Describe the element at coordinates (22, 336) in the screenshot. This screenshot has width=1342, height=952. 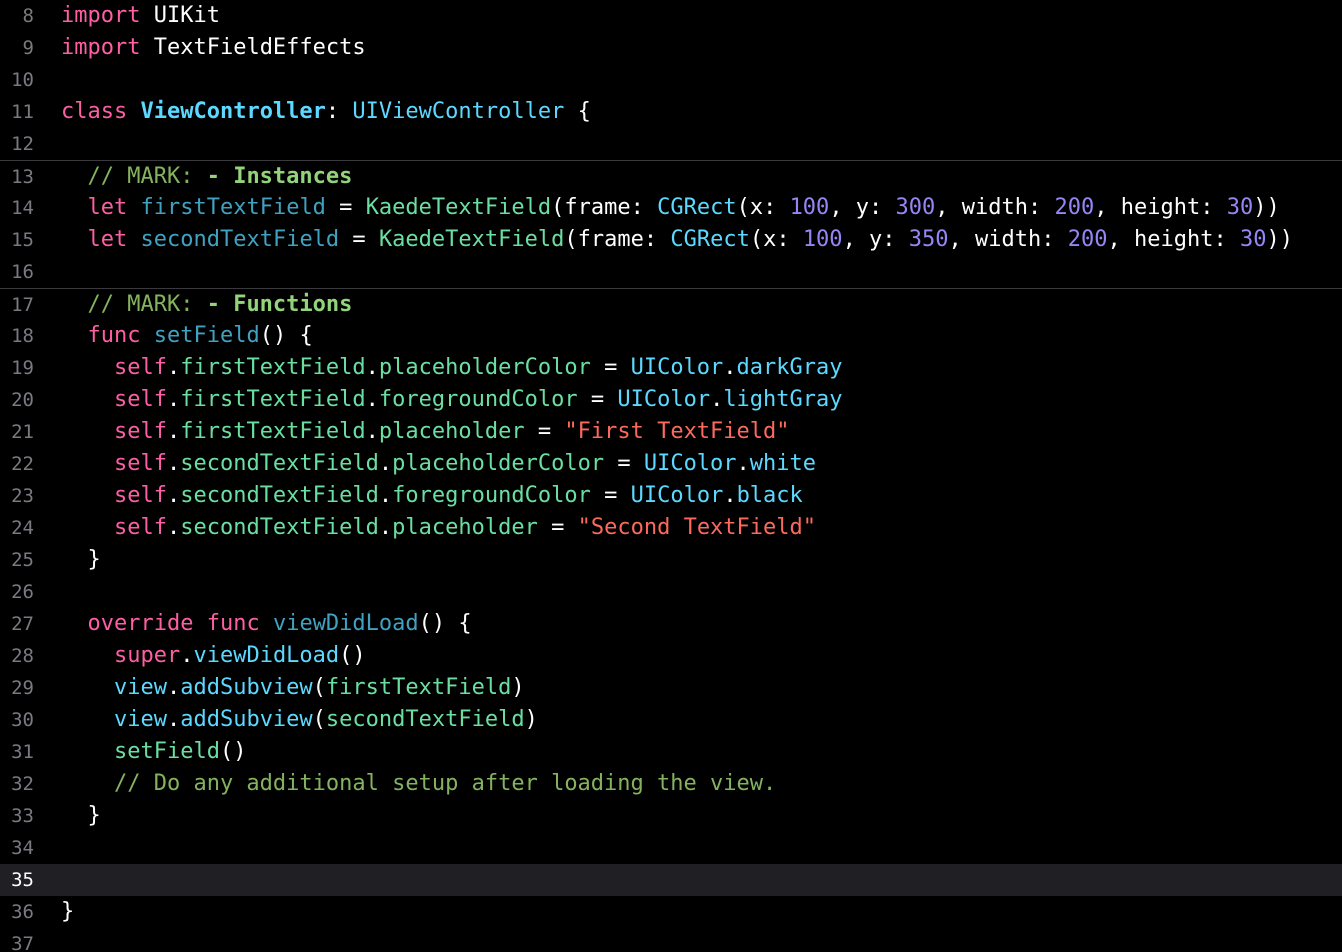
I see `line-number: 18` at that location.